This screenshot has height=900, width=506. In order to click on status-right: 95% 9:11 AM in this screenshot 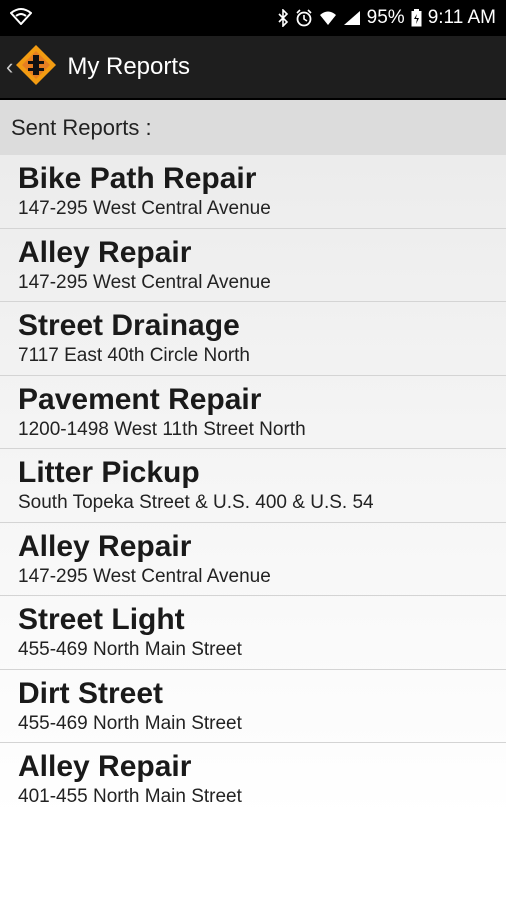, I will do `click(386, 18)`.